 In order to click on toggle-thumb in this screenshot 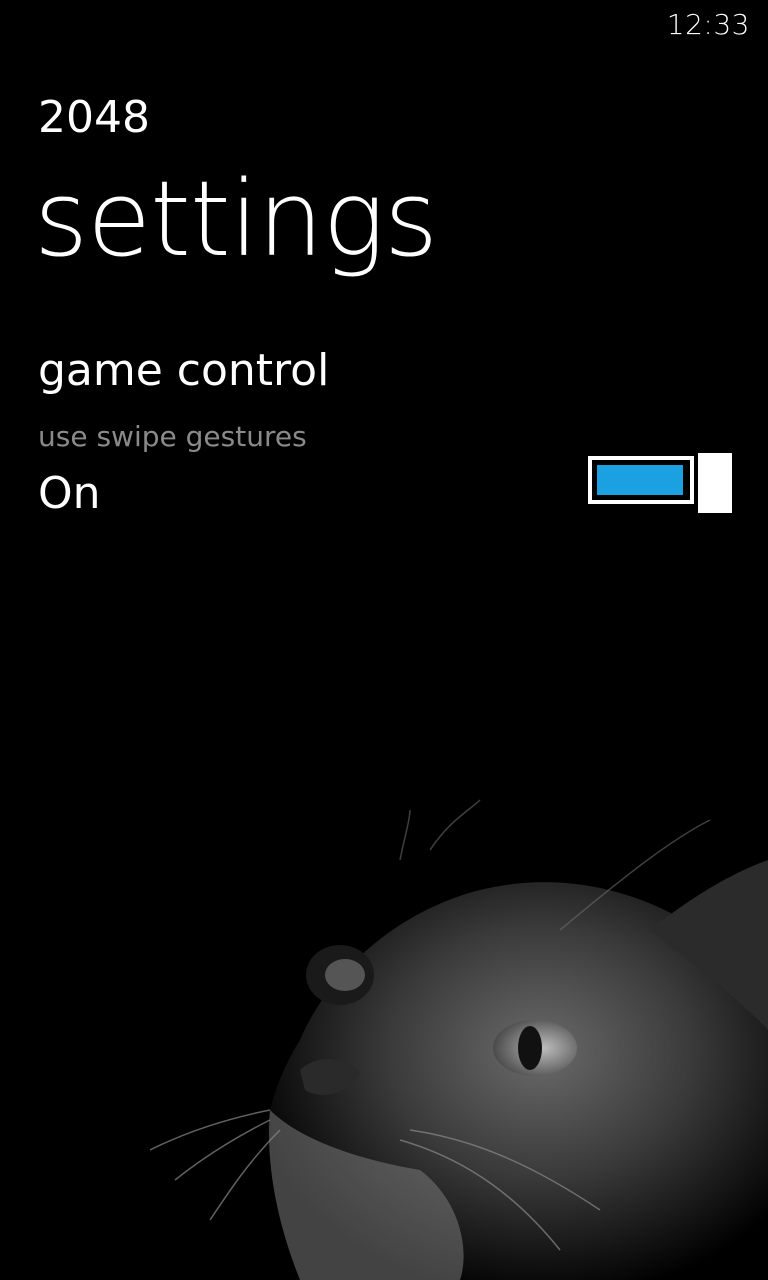, I will do `click(715, 483)`.